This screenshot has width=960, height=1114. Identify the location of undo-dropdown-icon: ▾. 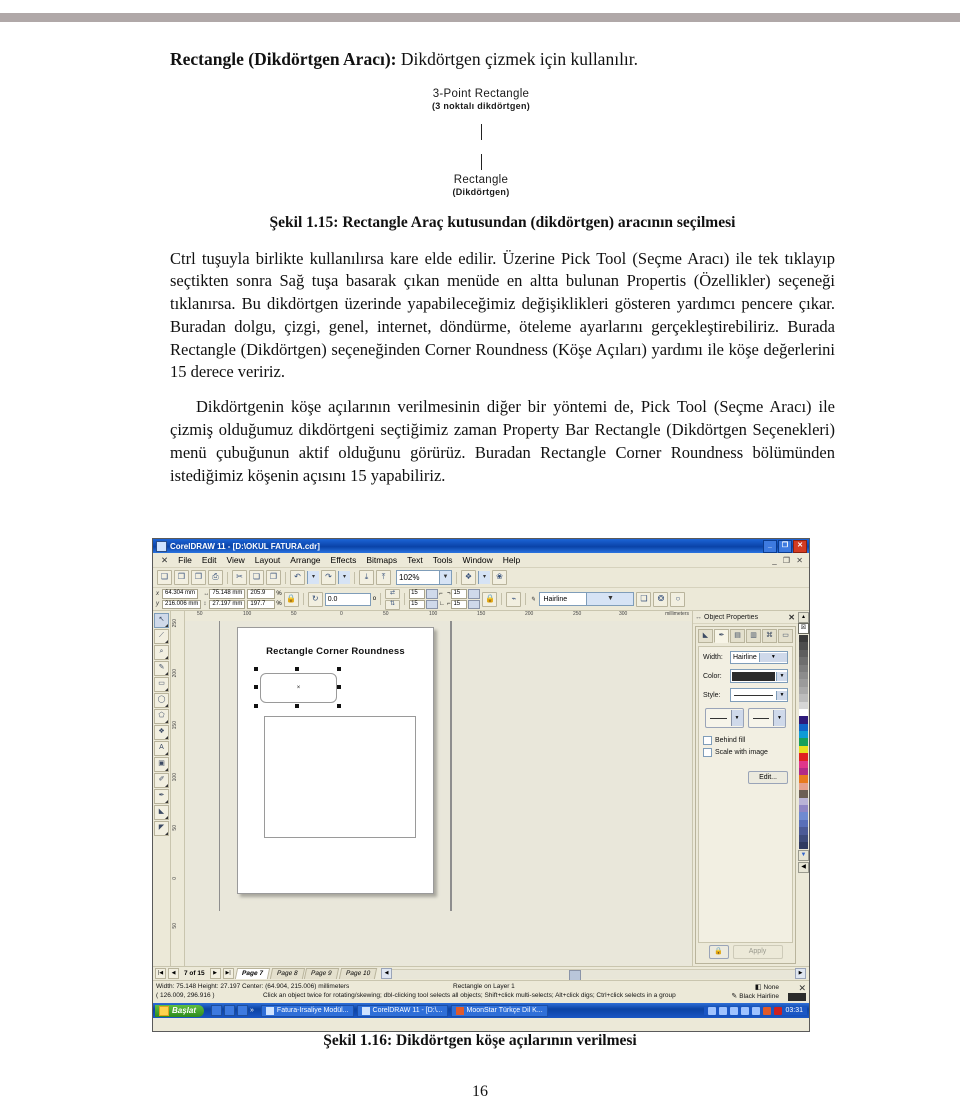
(313, 577).